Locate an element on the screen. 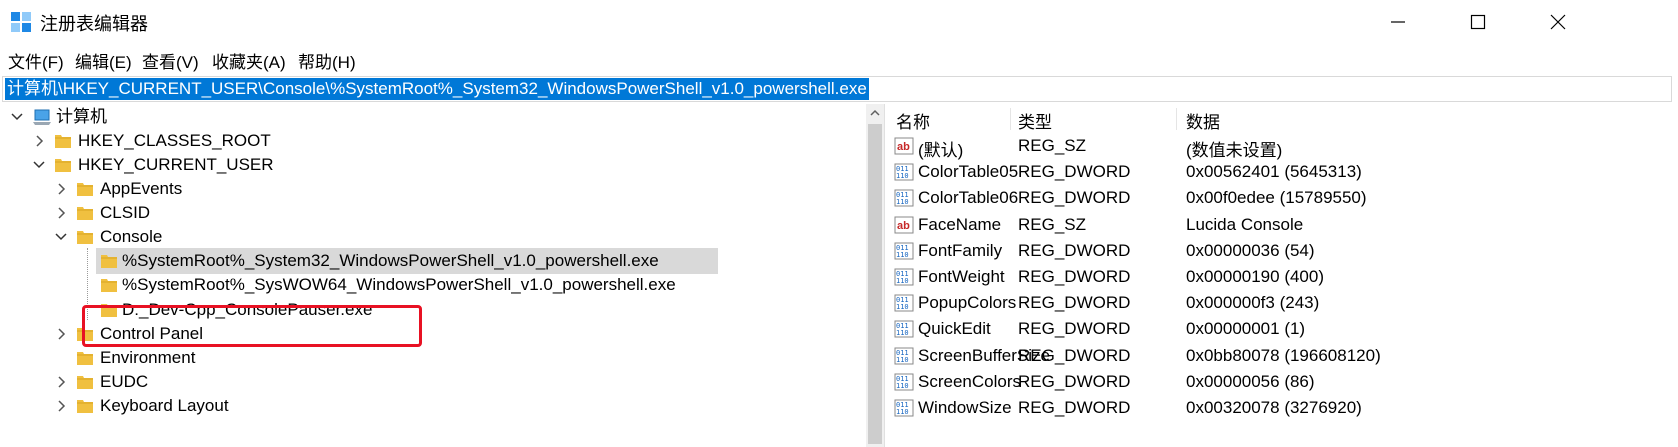  value-name: WindowSize is located at coordinates (965, 407).